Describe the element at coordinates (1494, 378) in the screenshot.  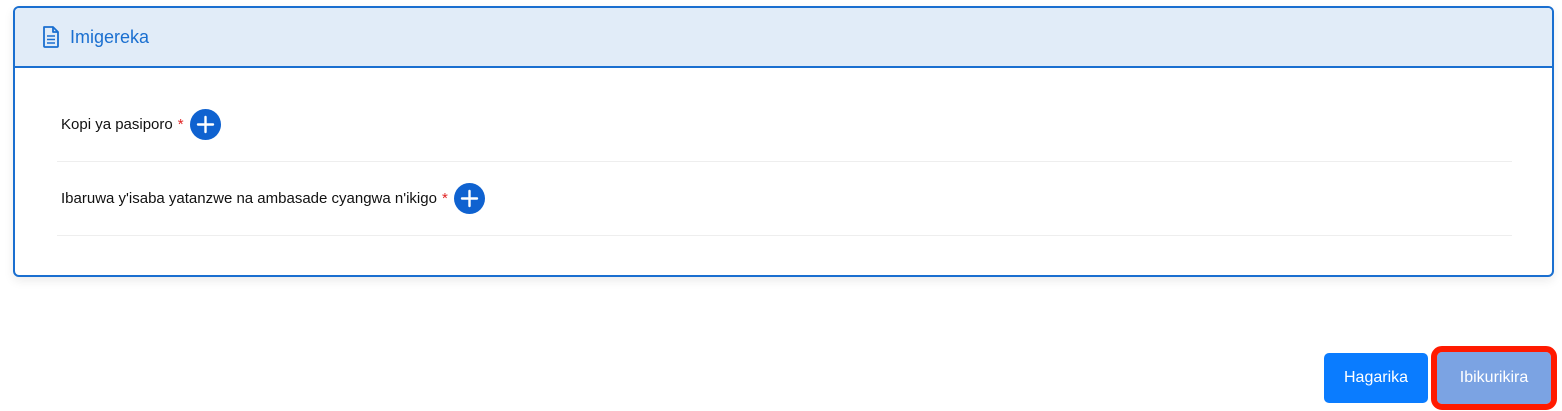
I see `next-button: Ibikurikira` at that location.